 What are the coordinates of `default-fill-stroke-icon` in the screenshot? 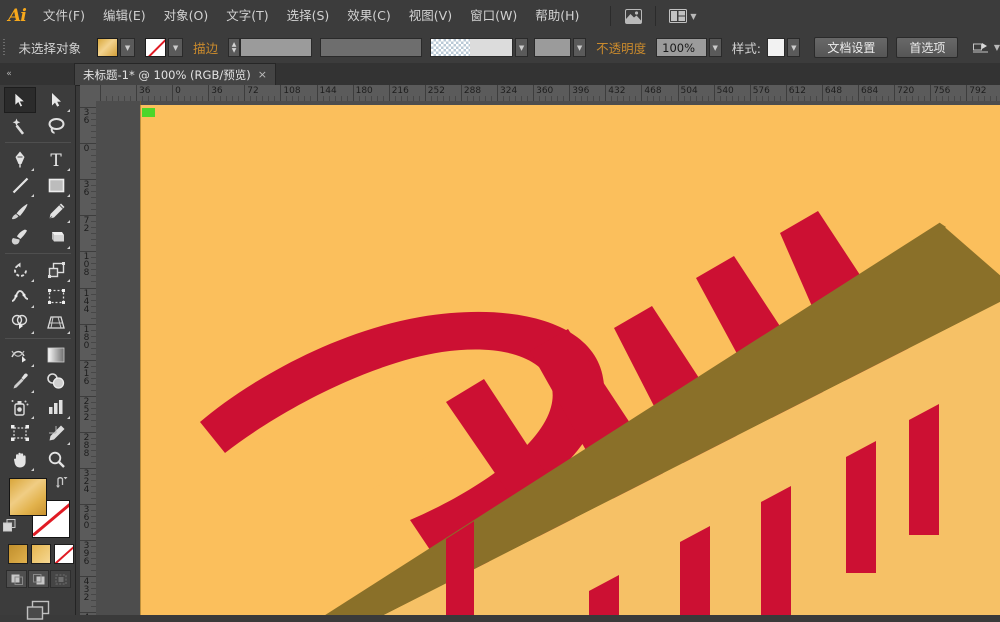 It's located at (9, 527).